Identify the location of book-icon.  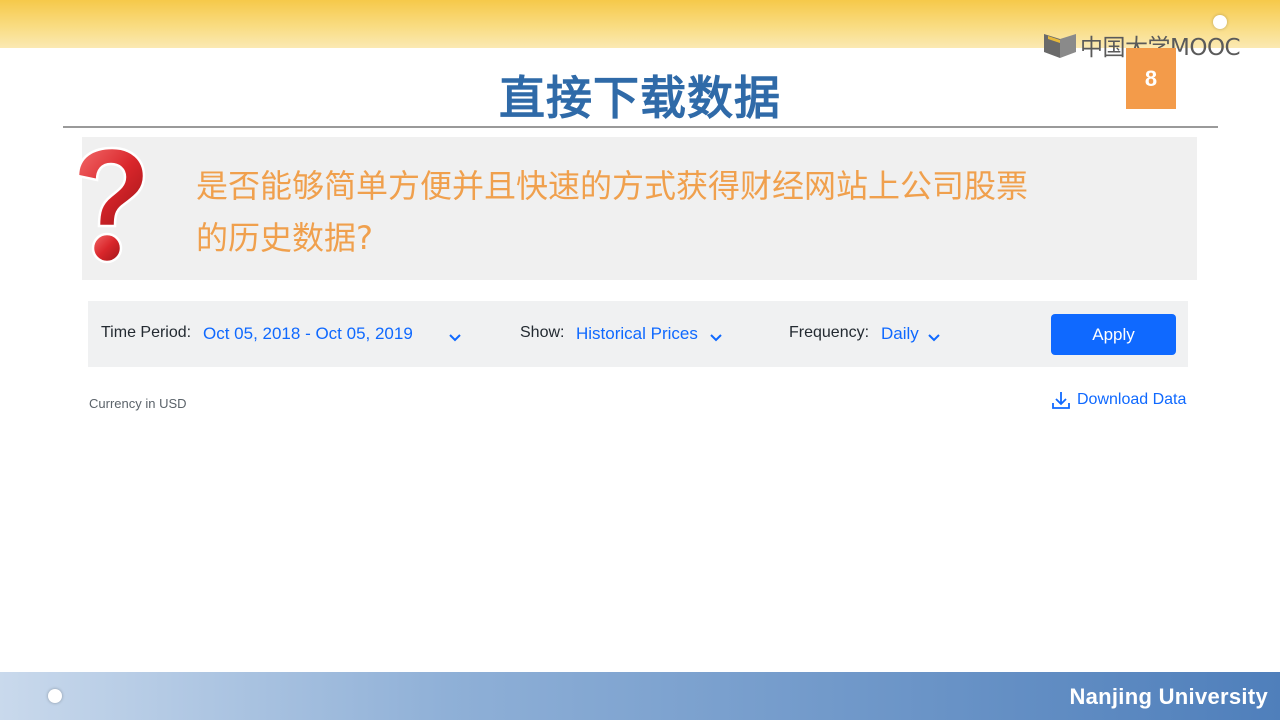
(1060, 45).